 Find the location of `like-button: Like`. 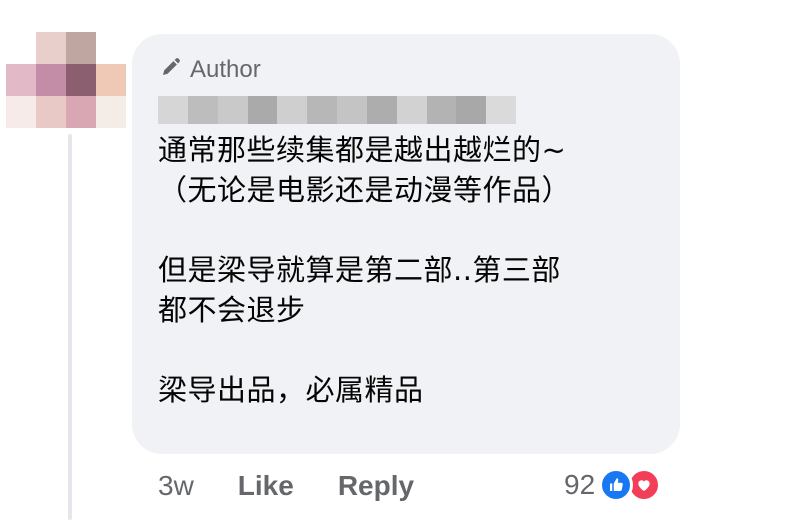

like-button: Like is located at coordinates (266, 486).